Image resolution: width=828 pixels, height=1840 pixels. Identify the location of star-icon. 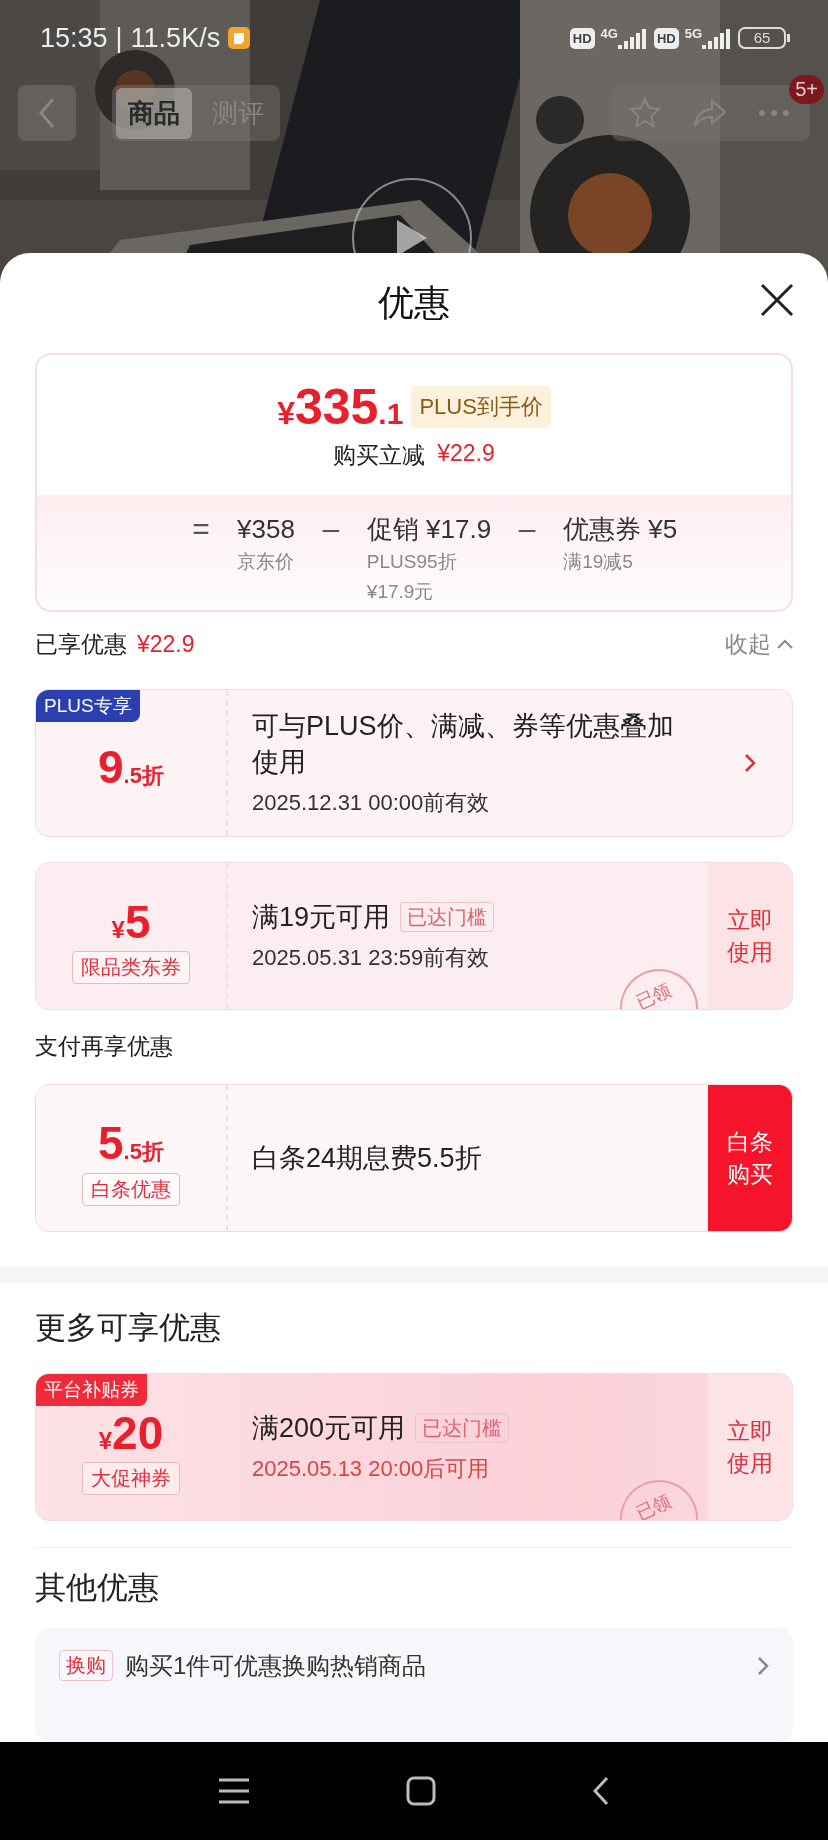
(645, 113).